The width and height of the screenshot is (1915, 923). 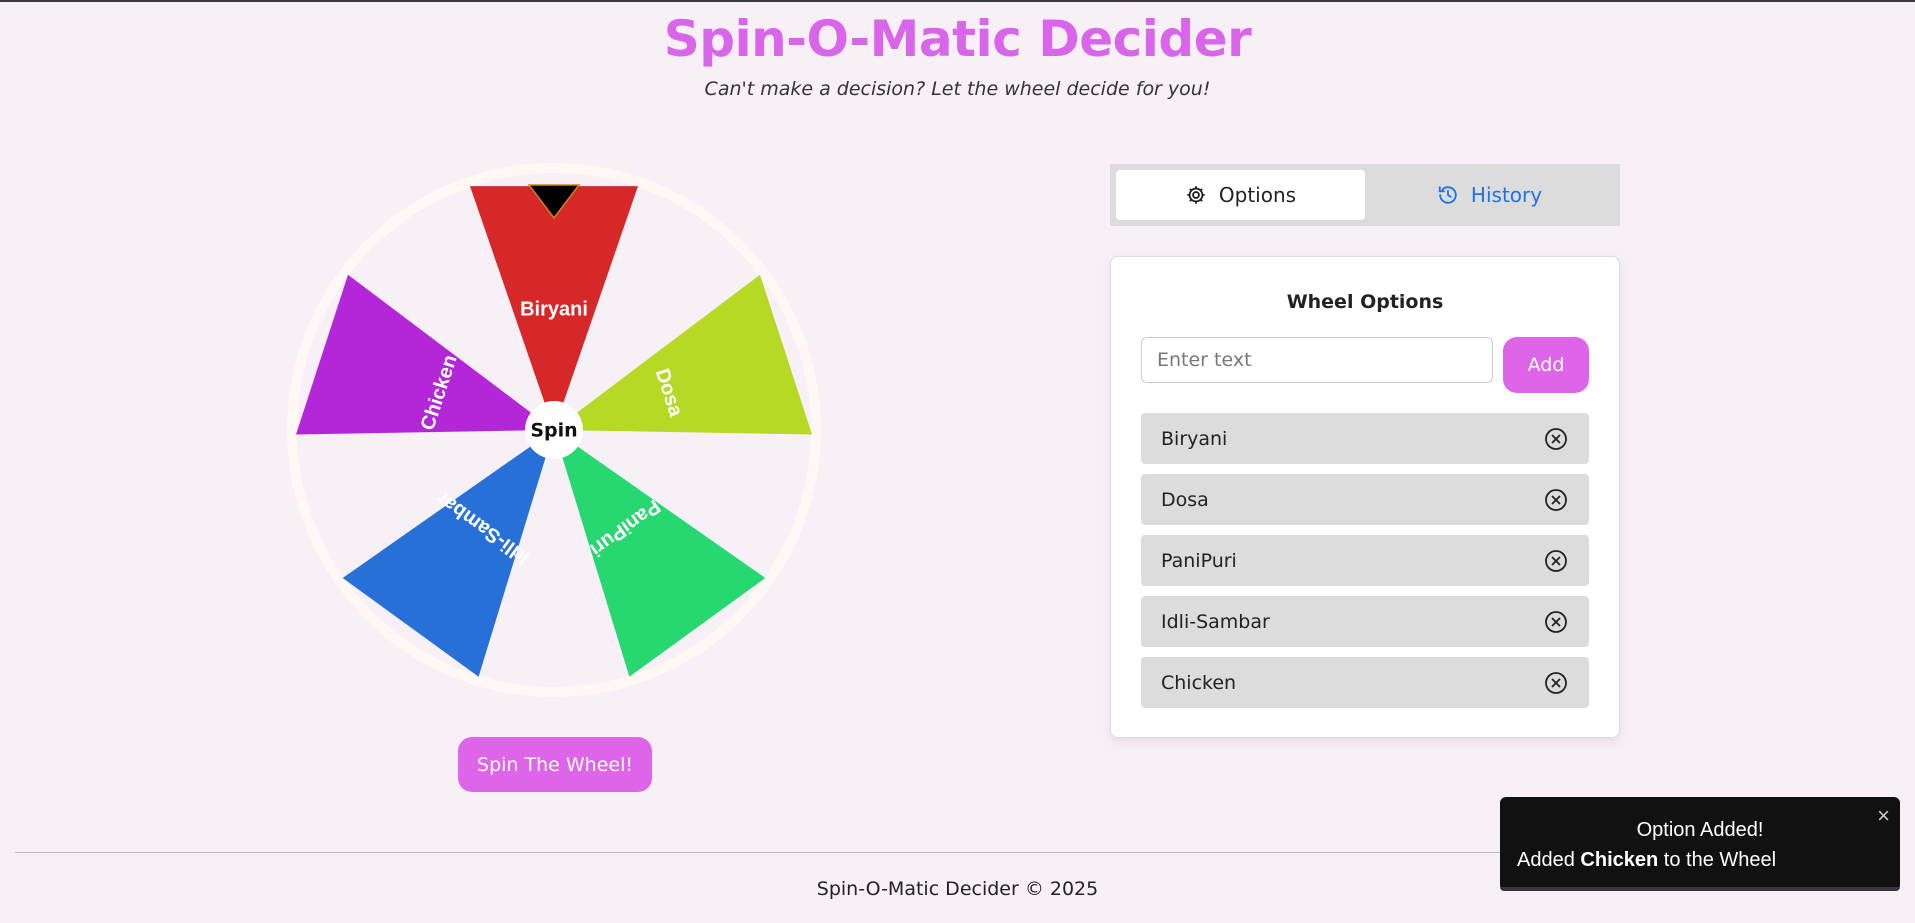 What do you see at coordinates (1365, 302) in the screenshot?
I see `panel-title: Wheel Options` at bounding box center [1365, 302].